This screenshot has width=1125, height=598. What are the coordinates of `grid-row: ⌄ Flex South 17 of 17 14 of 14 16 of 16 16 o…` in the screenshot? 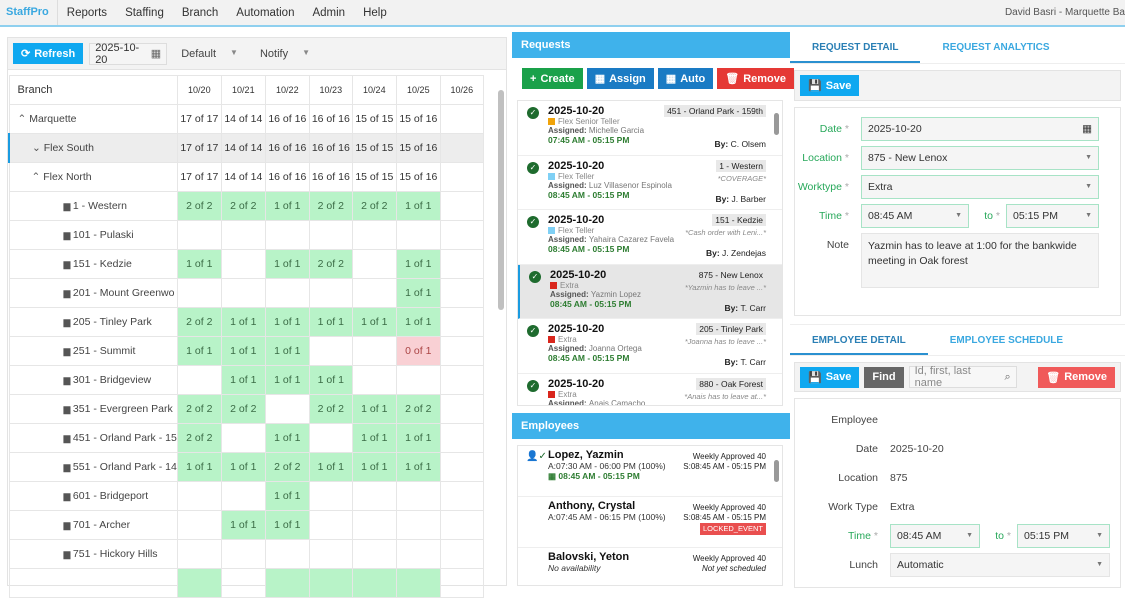 It's located at (245, 148).